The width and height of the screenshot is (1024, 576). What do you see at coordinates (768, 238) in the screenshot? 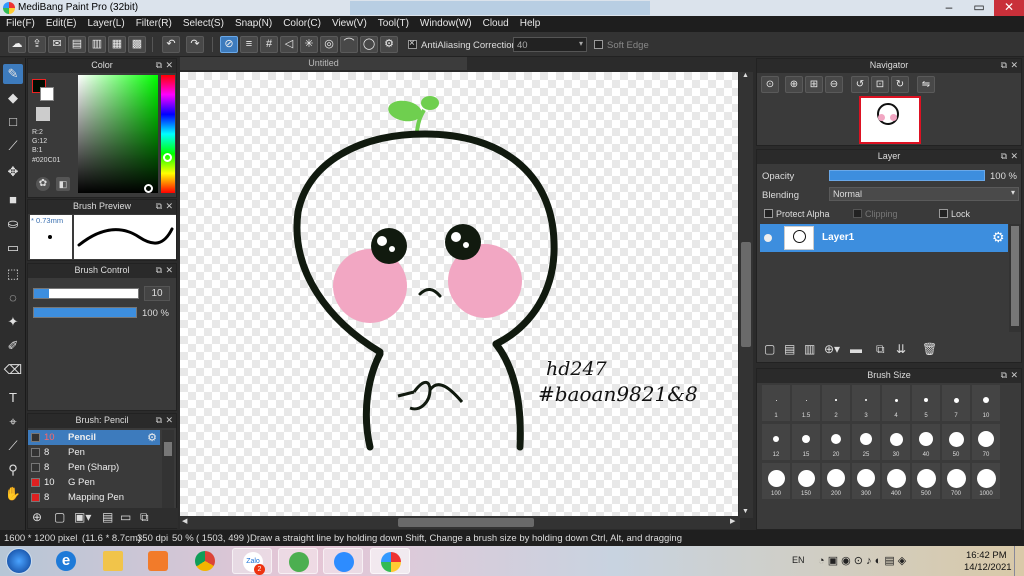
I see `eye-icon` at bounding box center [768, 238].